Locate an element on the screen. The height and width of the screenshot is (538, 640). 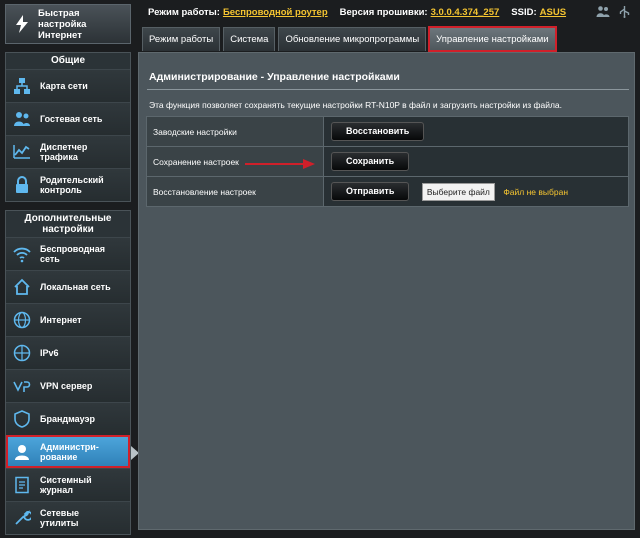
sidebar-item-system-log: Системный журнал is located at coordinates (68, 484).